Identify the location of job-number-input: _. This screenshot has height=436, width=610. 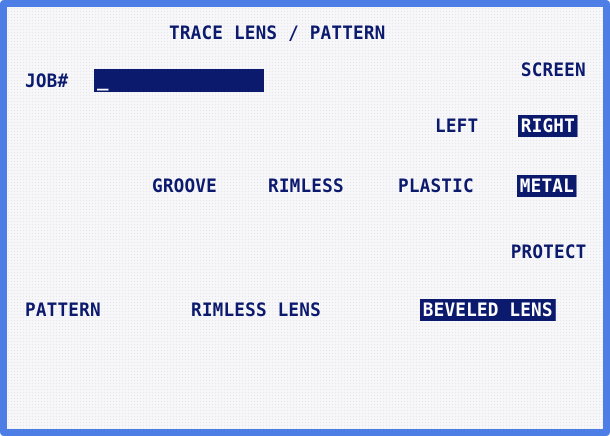
(179, 80).